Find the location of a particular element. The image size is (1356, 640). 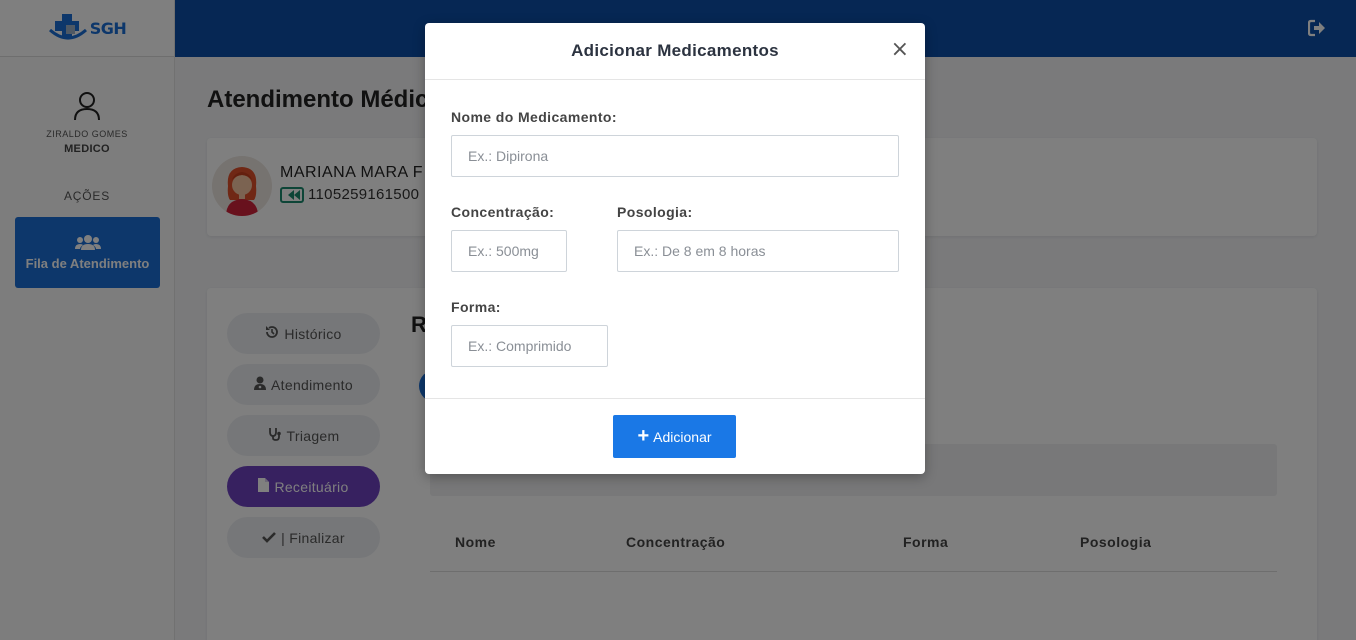

dosage-label: Posologia: is located at coordinates (655, 212).